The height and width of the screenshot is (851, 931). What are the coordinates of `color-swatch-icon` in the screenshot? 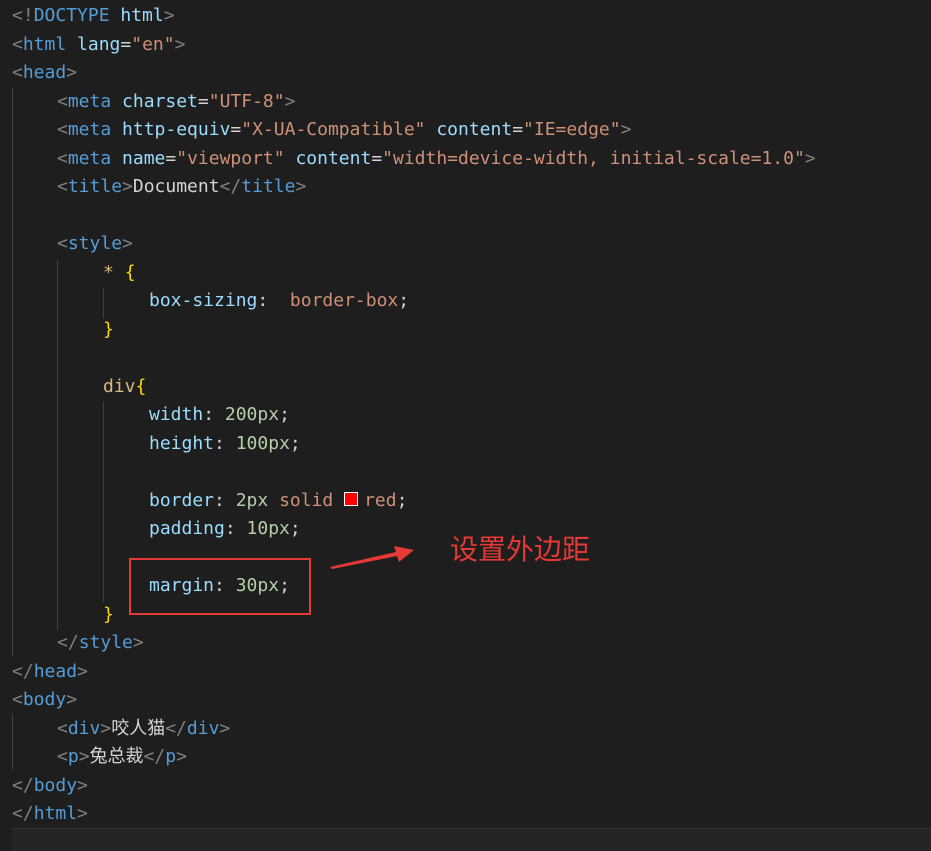 It's located at (351, 499).